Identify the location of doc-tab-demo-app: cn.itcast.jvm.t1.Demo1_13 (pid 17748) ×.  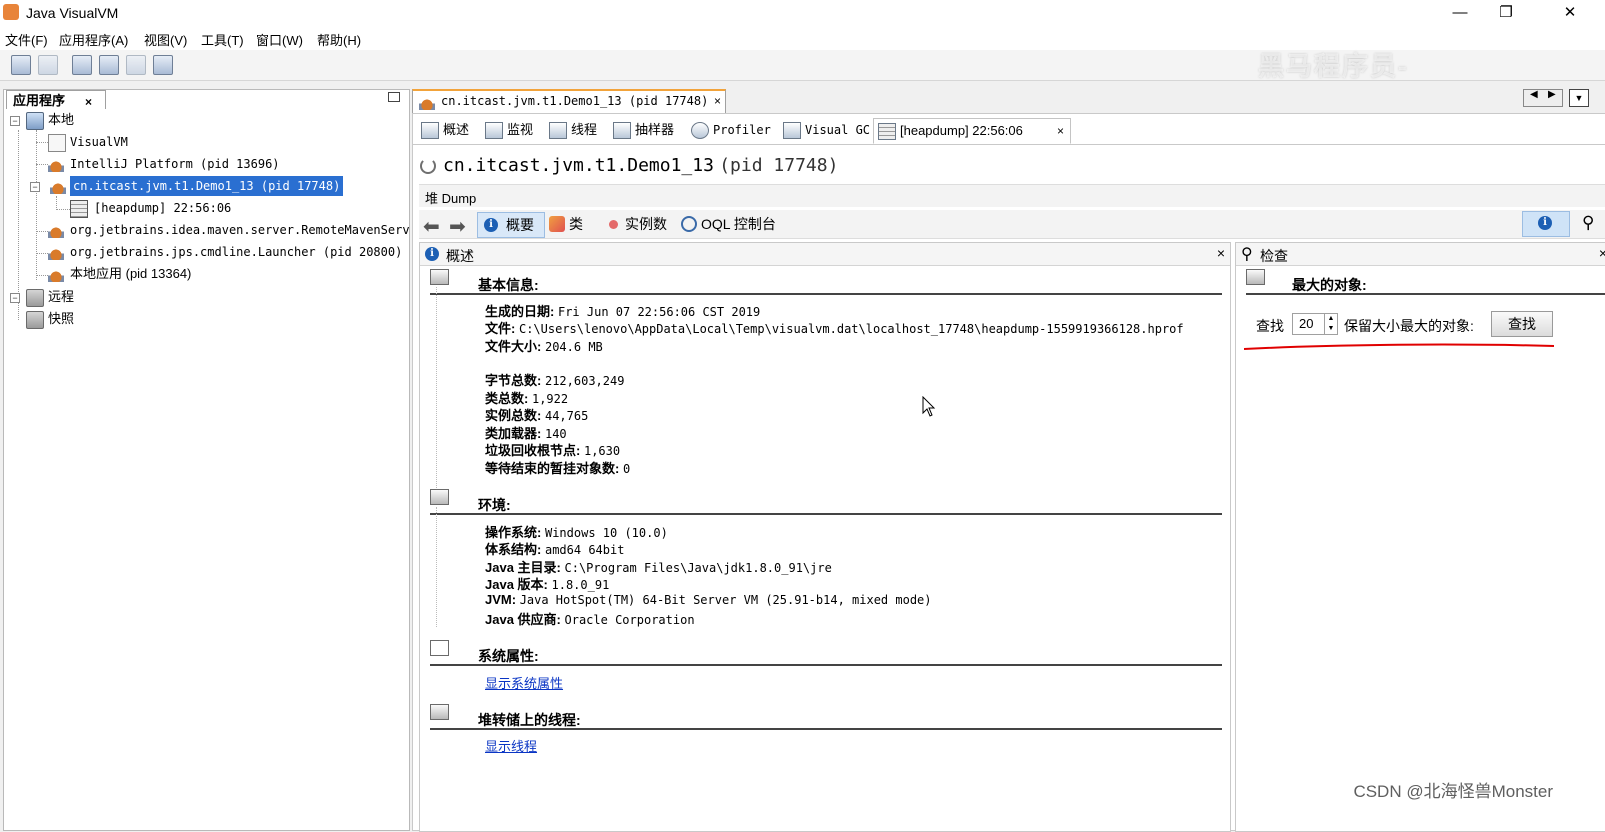
(569, 101).